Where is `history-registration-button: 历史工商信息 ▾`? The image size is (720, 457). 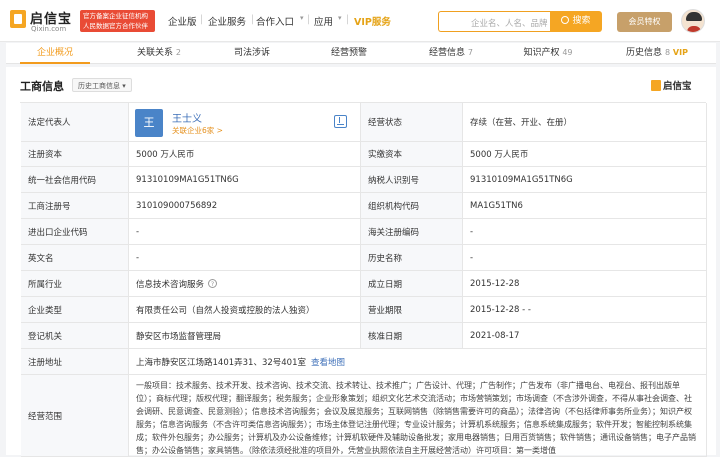
history-registration-button: 历史工商信息 ▾ is located at coordinates (102, 85).